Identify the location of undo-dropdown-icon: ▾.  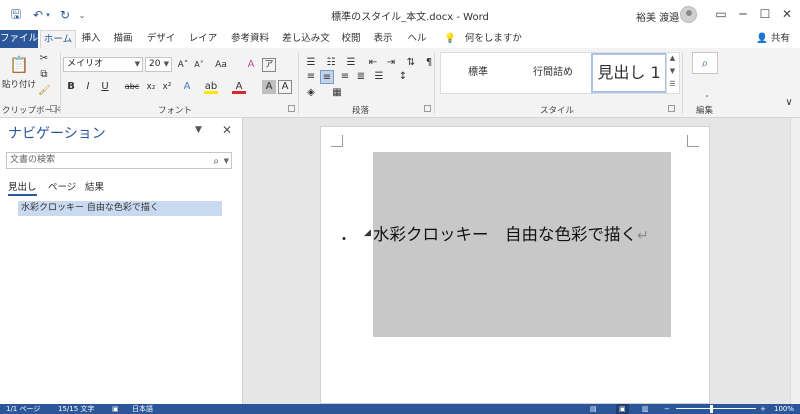
(48, 15).